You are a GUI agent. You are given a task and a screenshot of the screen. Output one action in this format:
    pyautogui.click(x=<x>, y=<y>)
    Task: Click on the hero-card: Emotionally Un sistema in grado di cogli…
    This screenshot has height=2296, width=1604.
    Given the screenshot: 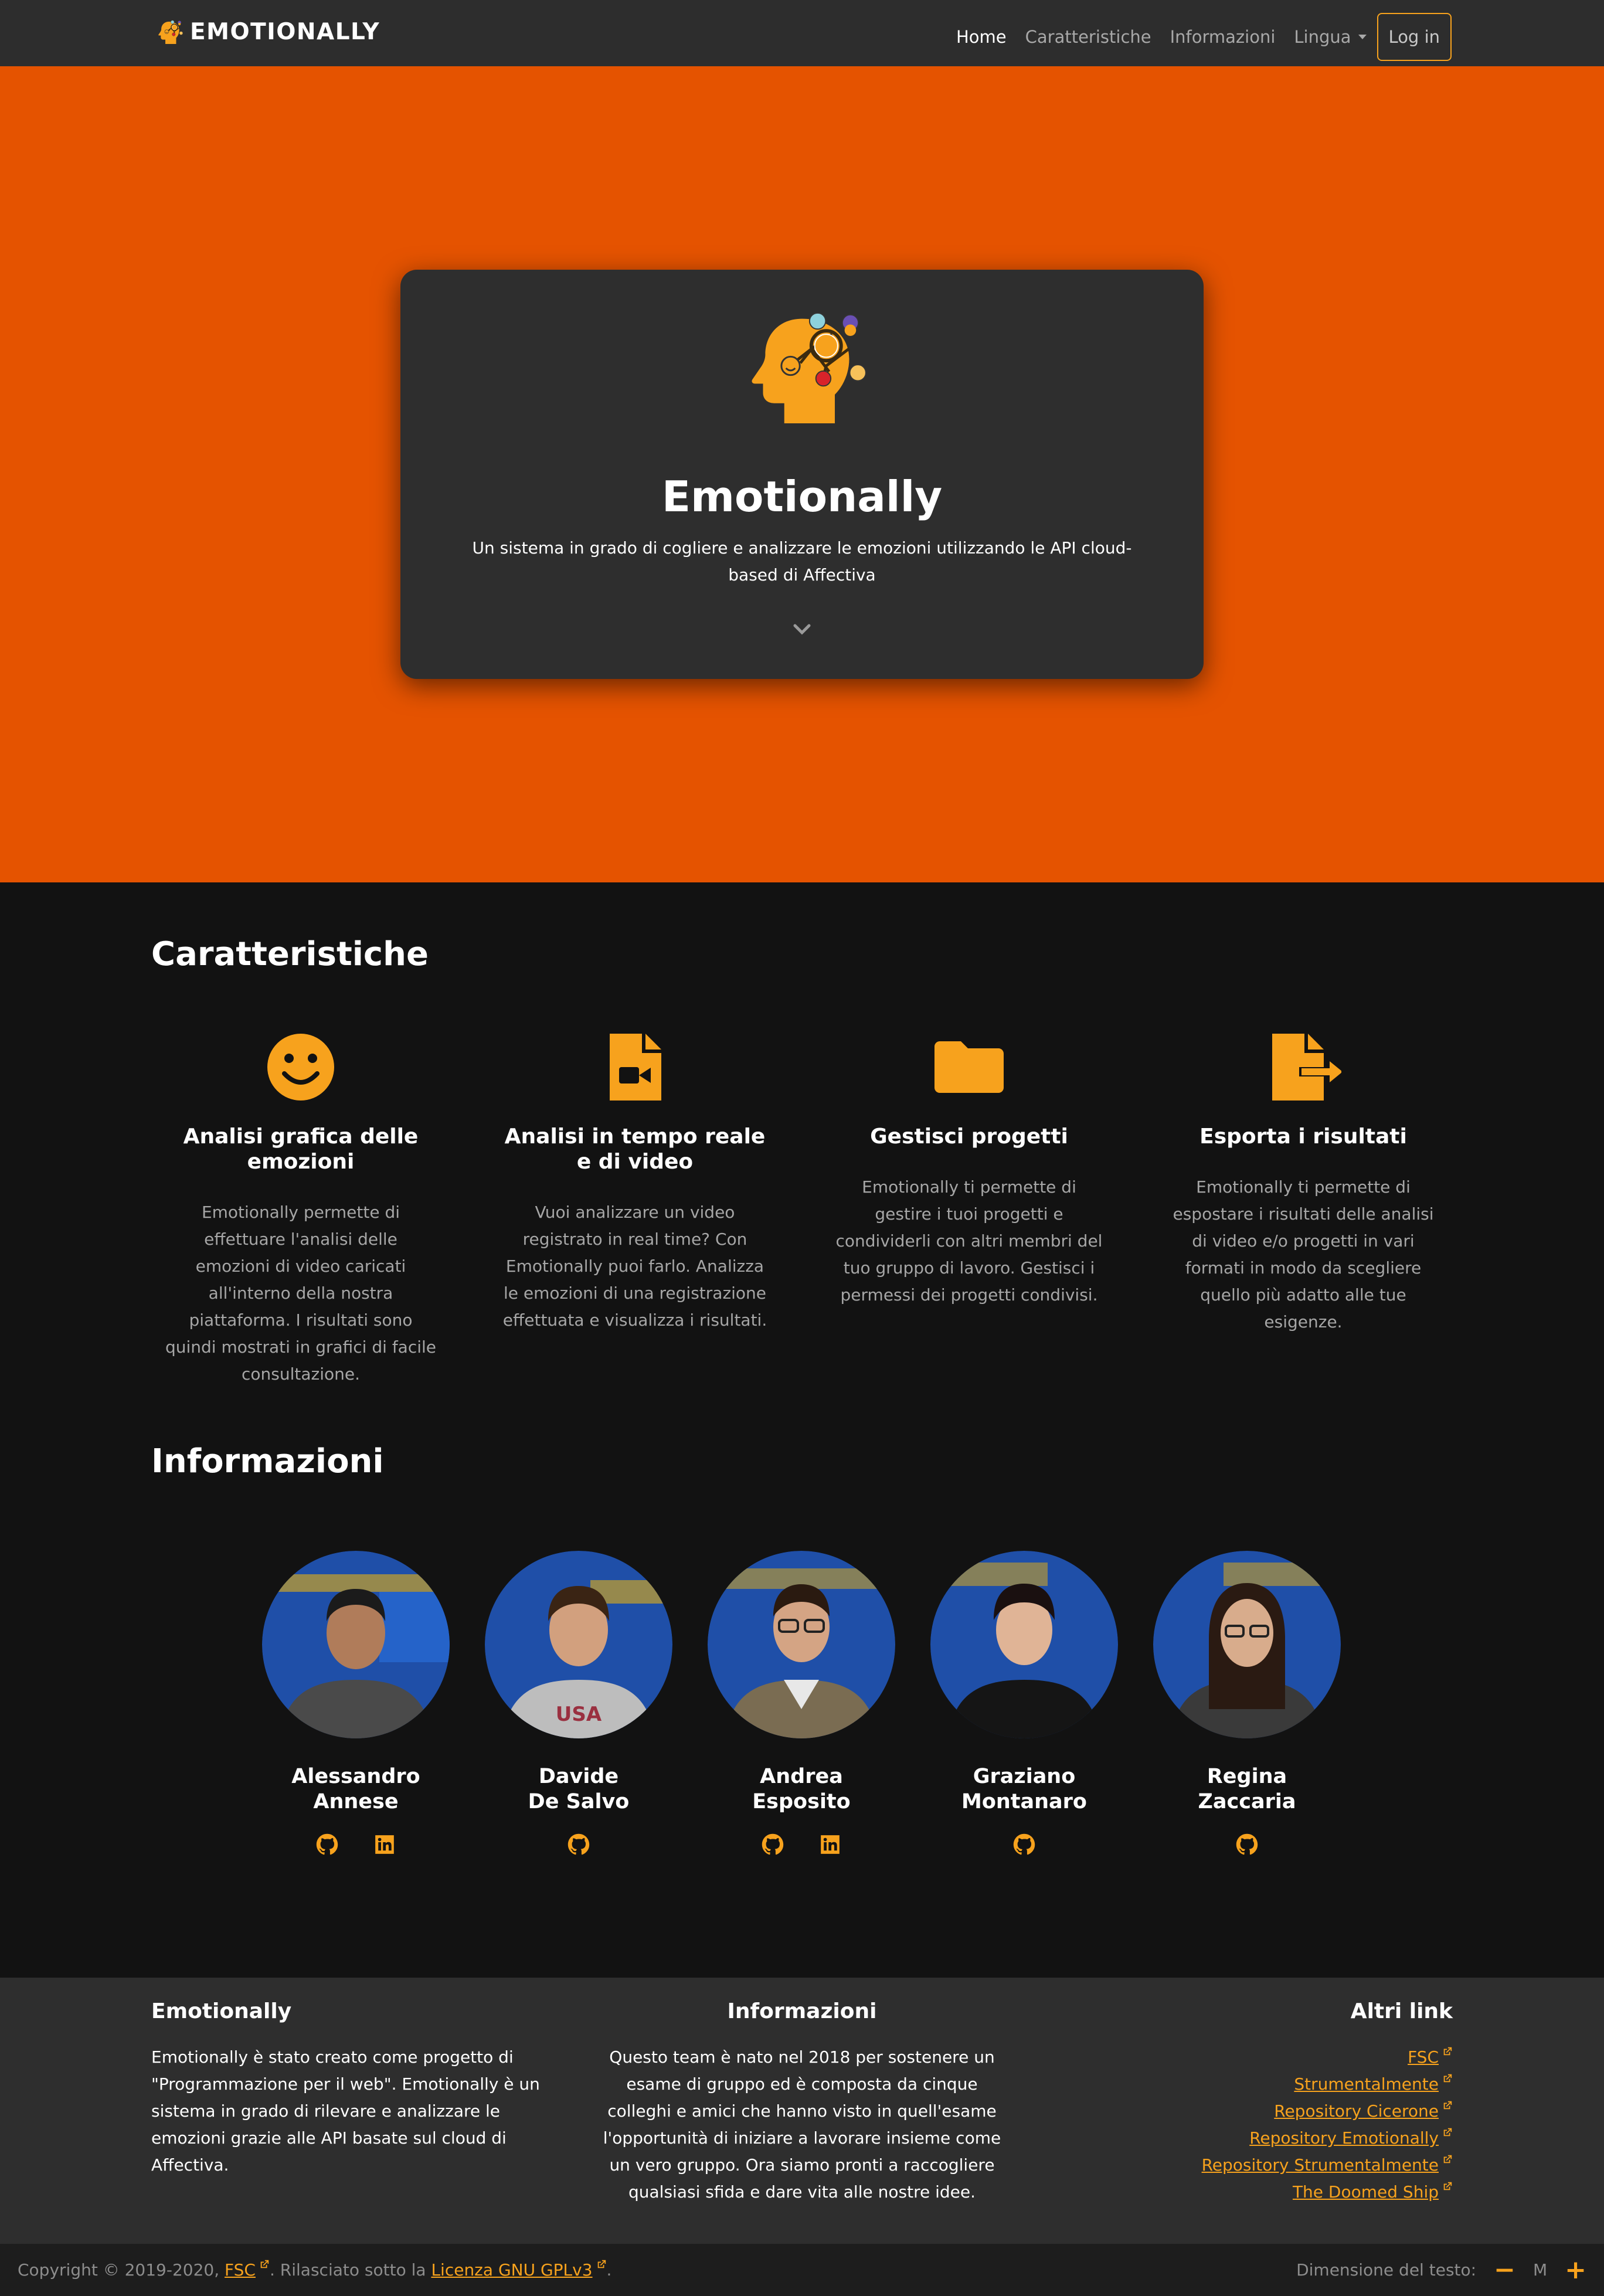 What is the action you would take?
    pyautogui.click(x=802, y=475)
    